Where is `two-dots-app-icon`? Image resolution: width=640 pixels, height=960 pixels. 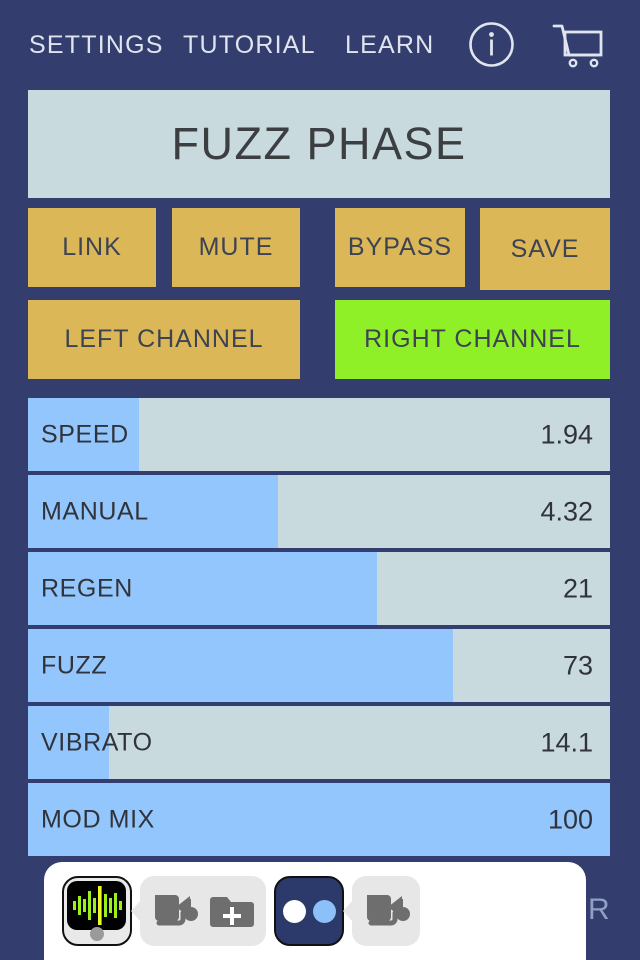 two-dots-app-icon is located at coordinates (309, 911).